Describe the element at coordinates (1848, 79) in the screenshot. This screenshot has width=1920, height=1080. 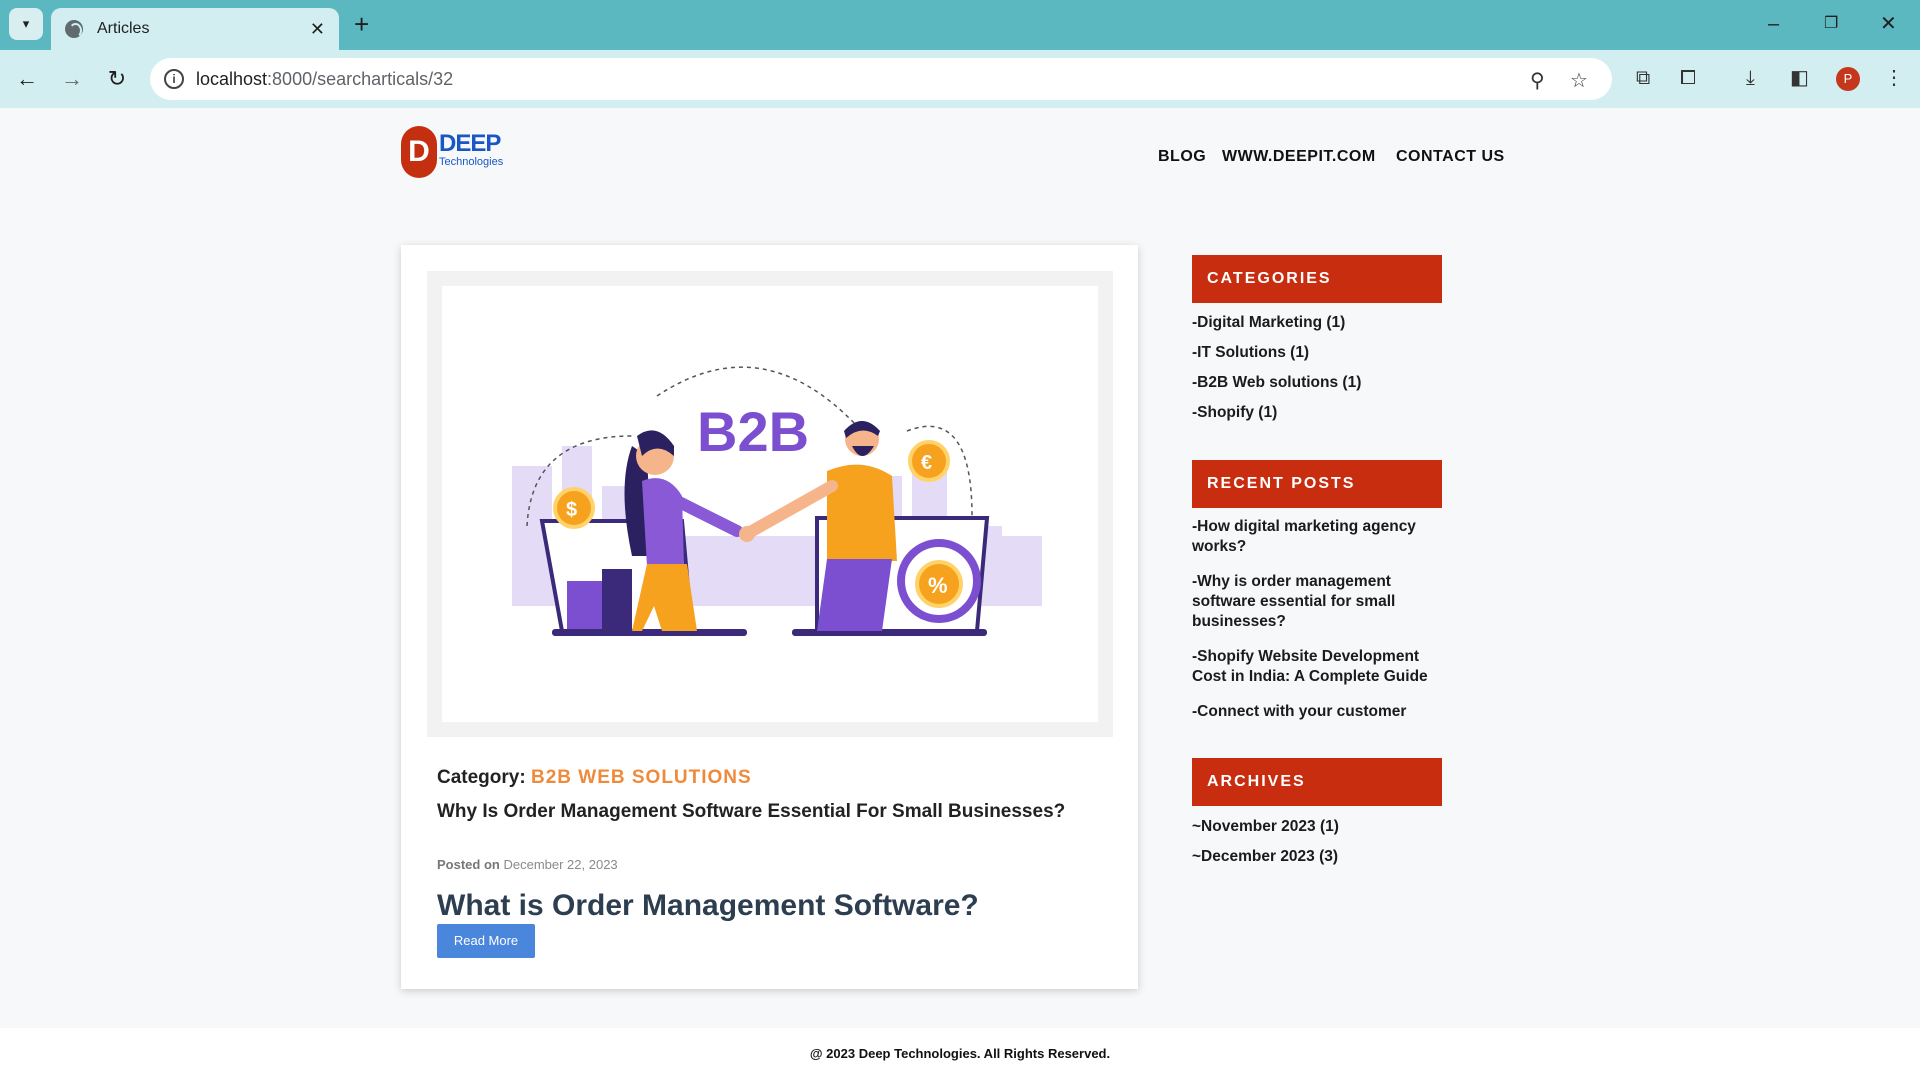
I see `avatar: P` at that location.